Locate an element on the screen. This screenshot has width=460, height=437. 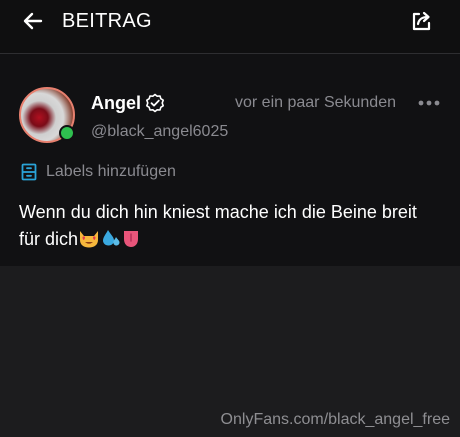
avatar-container is located at coordinates (47, 115).